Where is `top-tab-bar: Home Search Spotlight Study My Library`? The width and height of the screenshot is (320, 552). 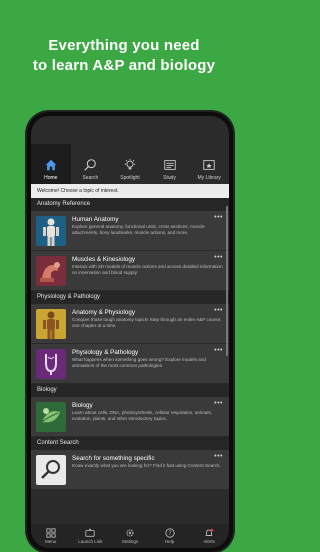 top-tab-bar: Home Search Spotlight Study My Library is located at coordinates (130, 164).